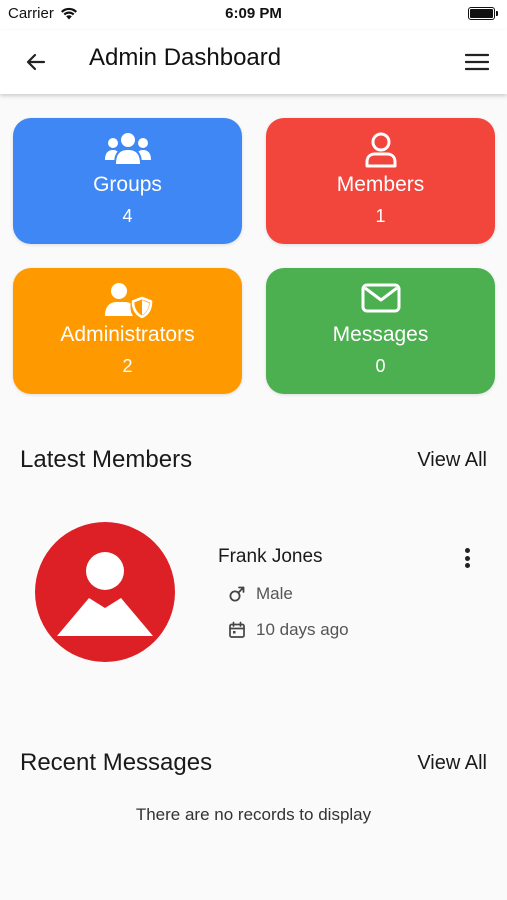 The image size is (507, 900). I want to click on user-silhouette-icon, so click(105, 594).